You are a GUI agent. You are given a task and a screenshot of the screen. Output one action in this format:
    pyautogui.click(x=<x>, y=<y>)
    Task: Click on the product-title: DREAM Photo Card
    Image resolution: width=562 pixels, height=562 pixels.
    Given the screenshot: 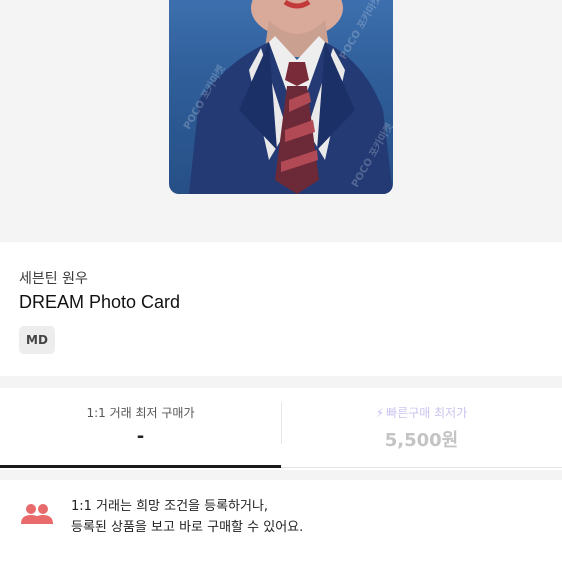 What is the action you would take?
    pyautogui.click(x=100, y=302)
    